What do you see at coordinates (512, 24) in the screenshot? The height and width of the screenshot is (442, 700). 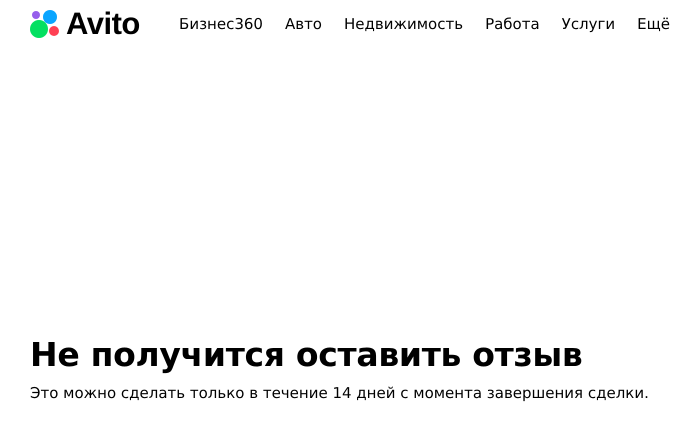 I see `nav-link: Работа` at bounding box center [512, 24].